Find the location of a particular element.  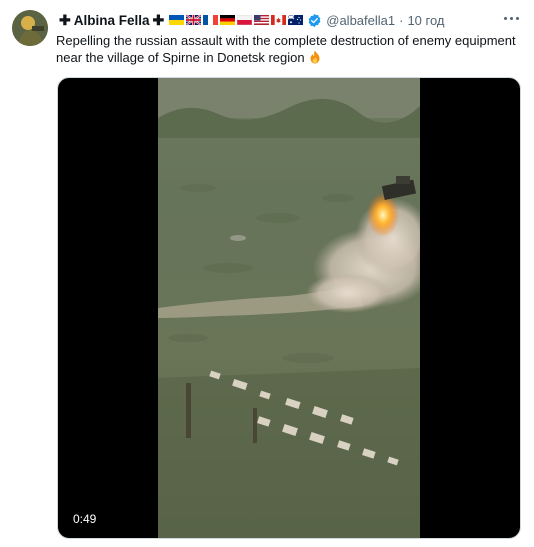

verified-badge-icon is located at coordinates (314, 20).